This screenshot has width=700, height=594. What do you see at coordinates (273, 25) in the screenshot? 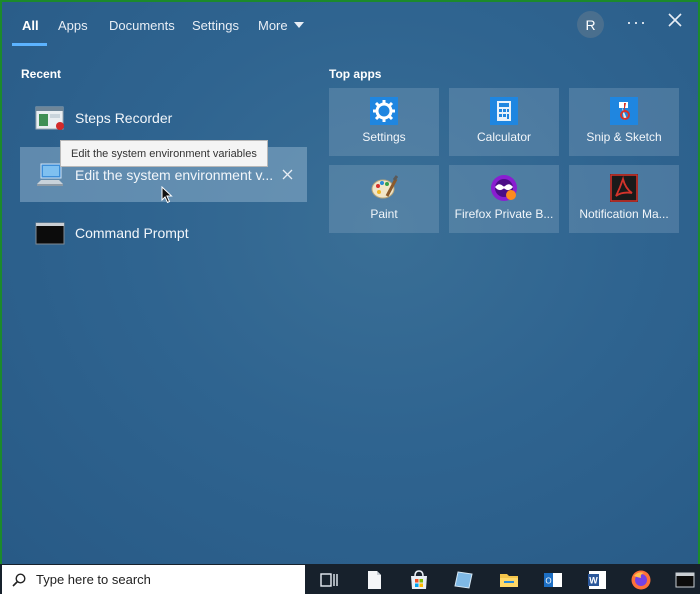
I see `tab-more-label: More` at bounding box center [273, 25].